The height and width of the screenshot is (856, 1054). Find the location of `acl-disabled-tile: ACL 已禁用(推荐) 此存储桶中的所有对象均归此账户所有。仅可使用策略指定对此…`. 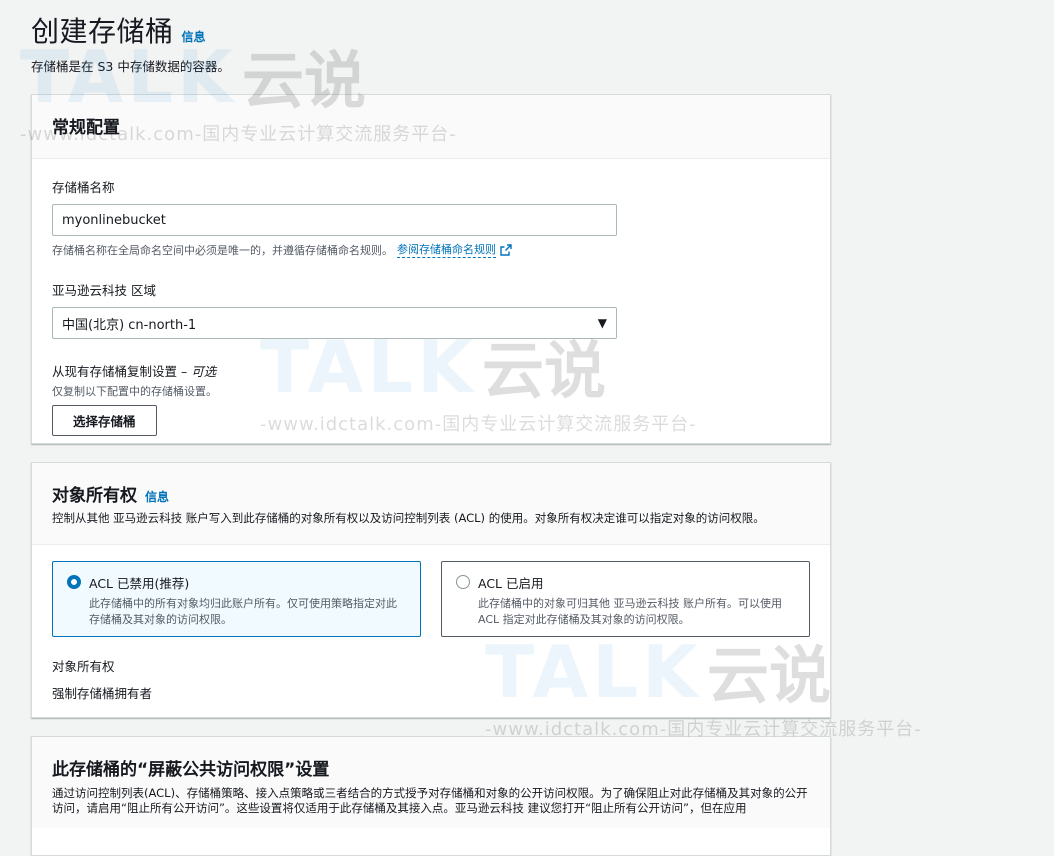

acl-disabled-tile: ACL 已禁用(推荐) 此存储桶中的所有对象均归此账户所有。仅可使用策略指定对此… is located at coordinates (236, 599).